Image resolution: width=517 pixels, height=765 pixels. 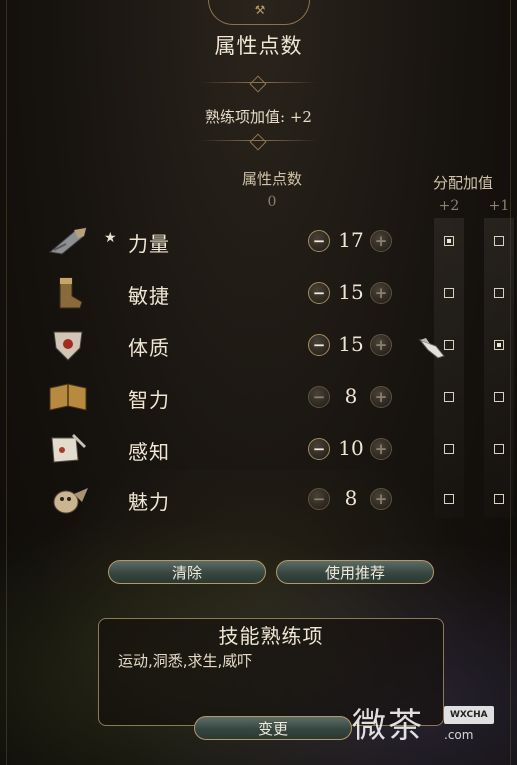 What do you see at coordinates (388, 726) in the screenshot?
I see `watermark-text: 微茶` at bounding box center [388, 726].